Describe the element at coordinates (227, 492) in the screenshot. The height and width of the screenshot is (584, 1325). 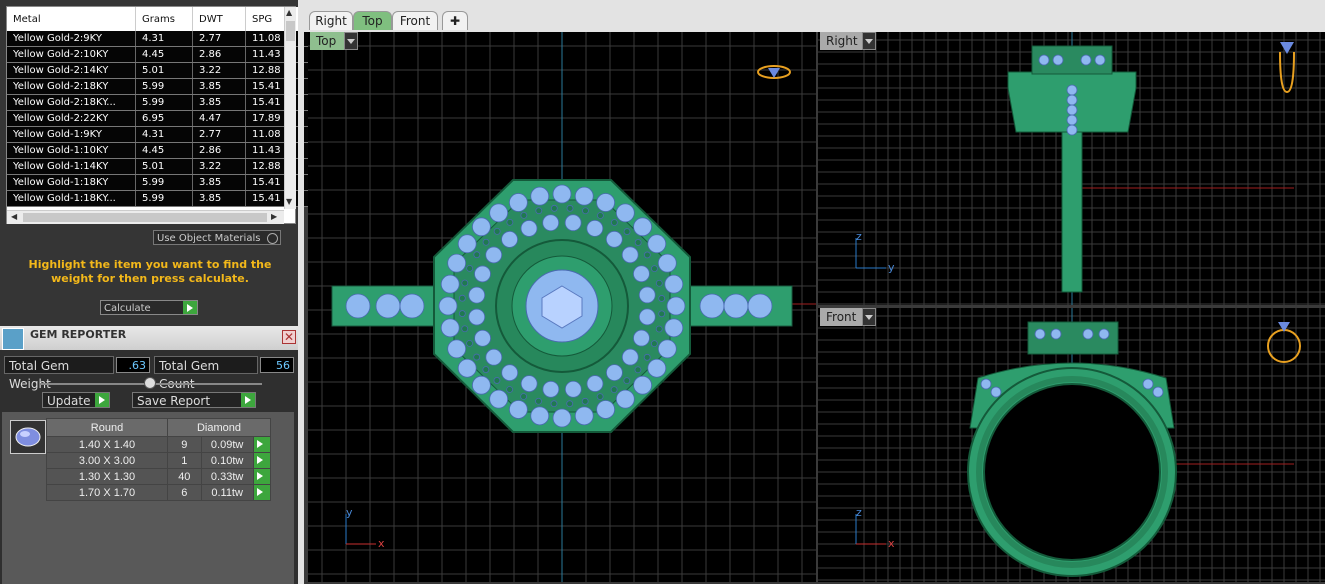
I see `gem-cell: 0.11tw` at that location.